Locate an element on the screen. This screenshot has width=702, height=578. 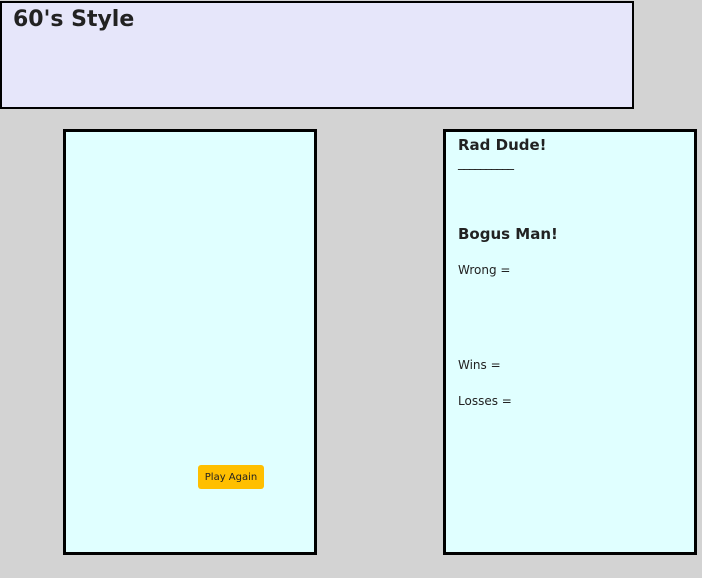
word-blanks: __________ is located at coordinates (486, 163).